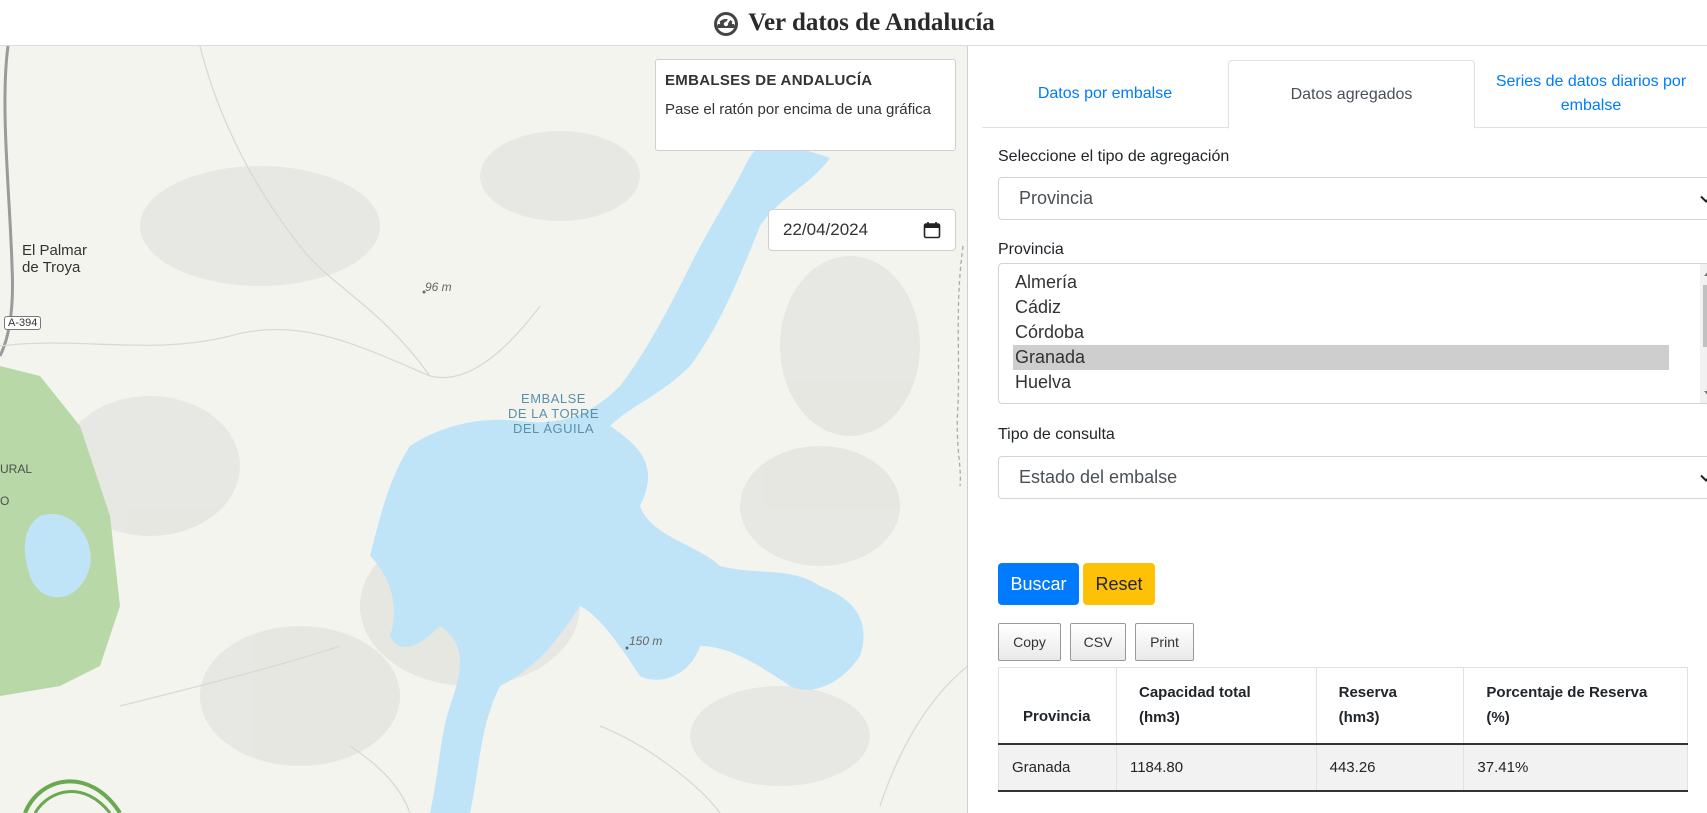 The image size is (1707, 813). I want to click on table-row: Granada 1184.80 443.26 37.41%, so click(1343, 767).